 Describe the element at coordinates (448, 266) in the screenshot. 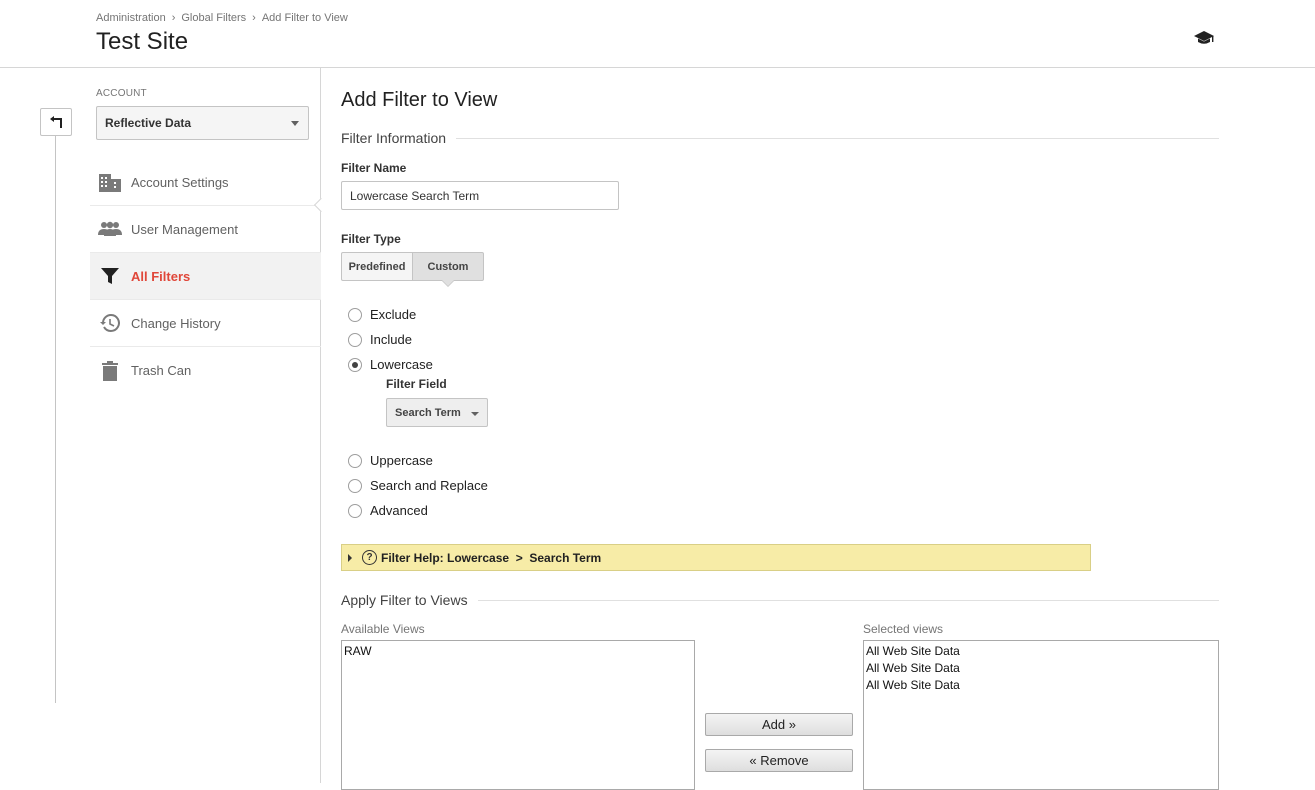

I see `tab-custom: Custom` at that location.